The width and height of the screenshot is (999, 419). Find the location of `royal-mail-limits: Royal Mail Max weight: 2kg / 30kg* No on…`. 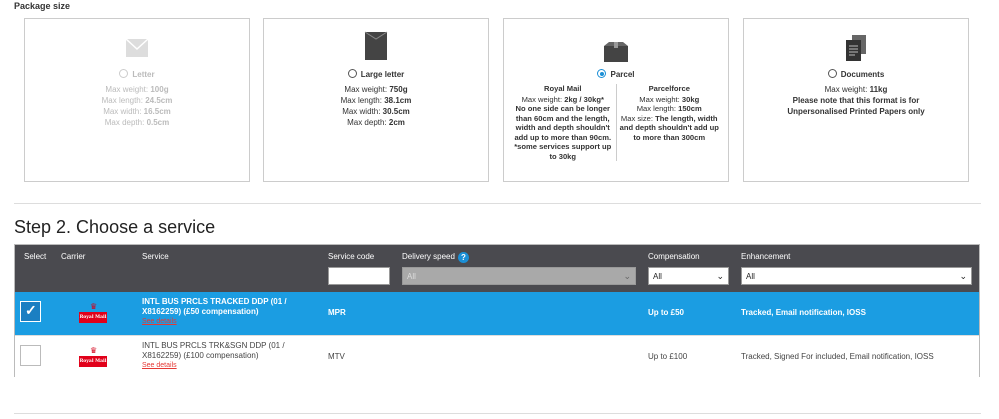

royal-mail-limits: Royal Mail Max weight: 2kg / 30kg* No on… is located at coordinates (563, 122).